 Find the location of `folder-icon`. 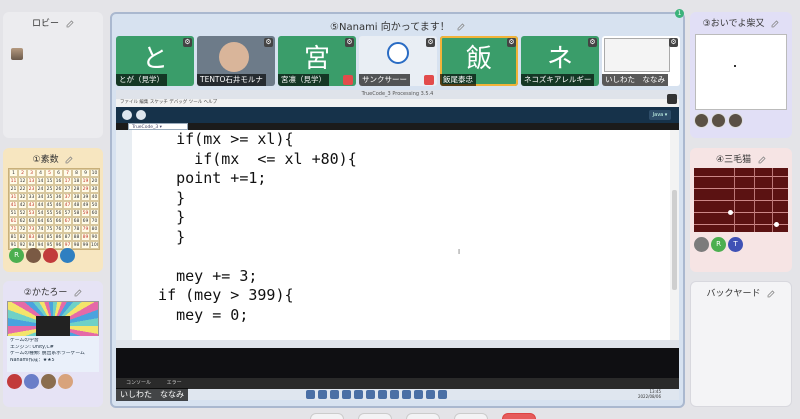

folder-icon is located at coordinates (334, 394).